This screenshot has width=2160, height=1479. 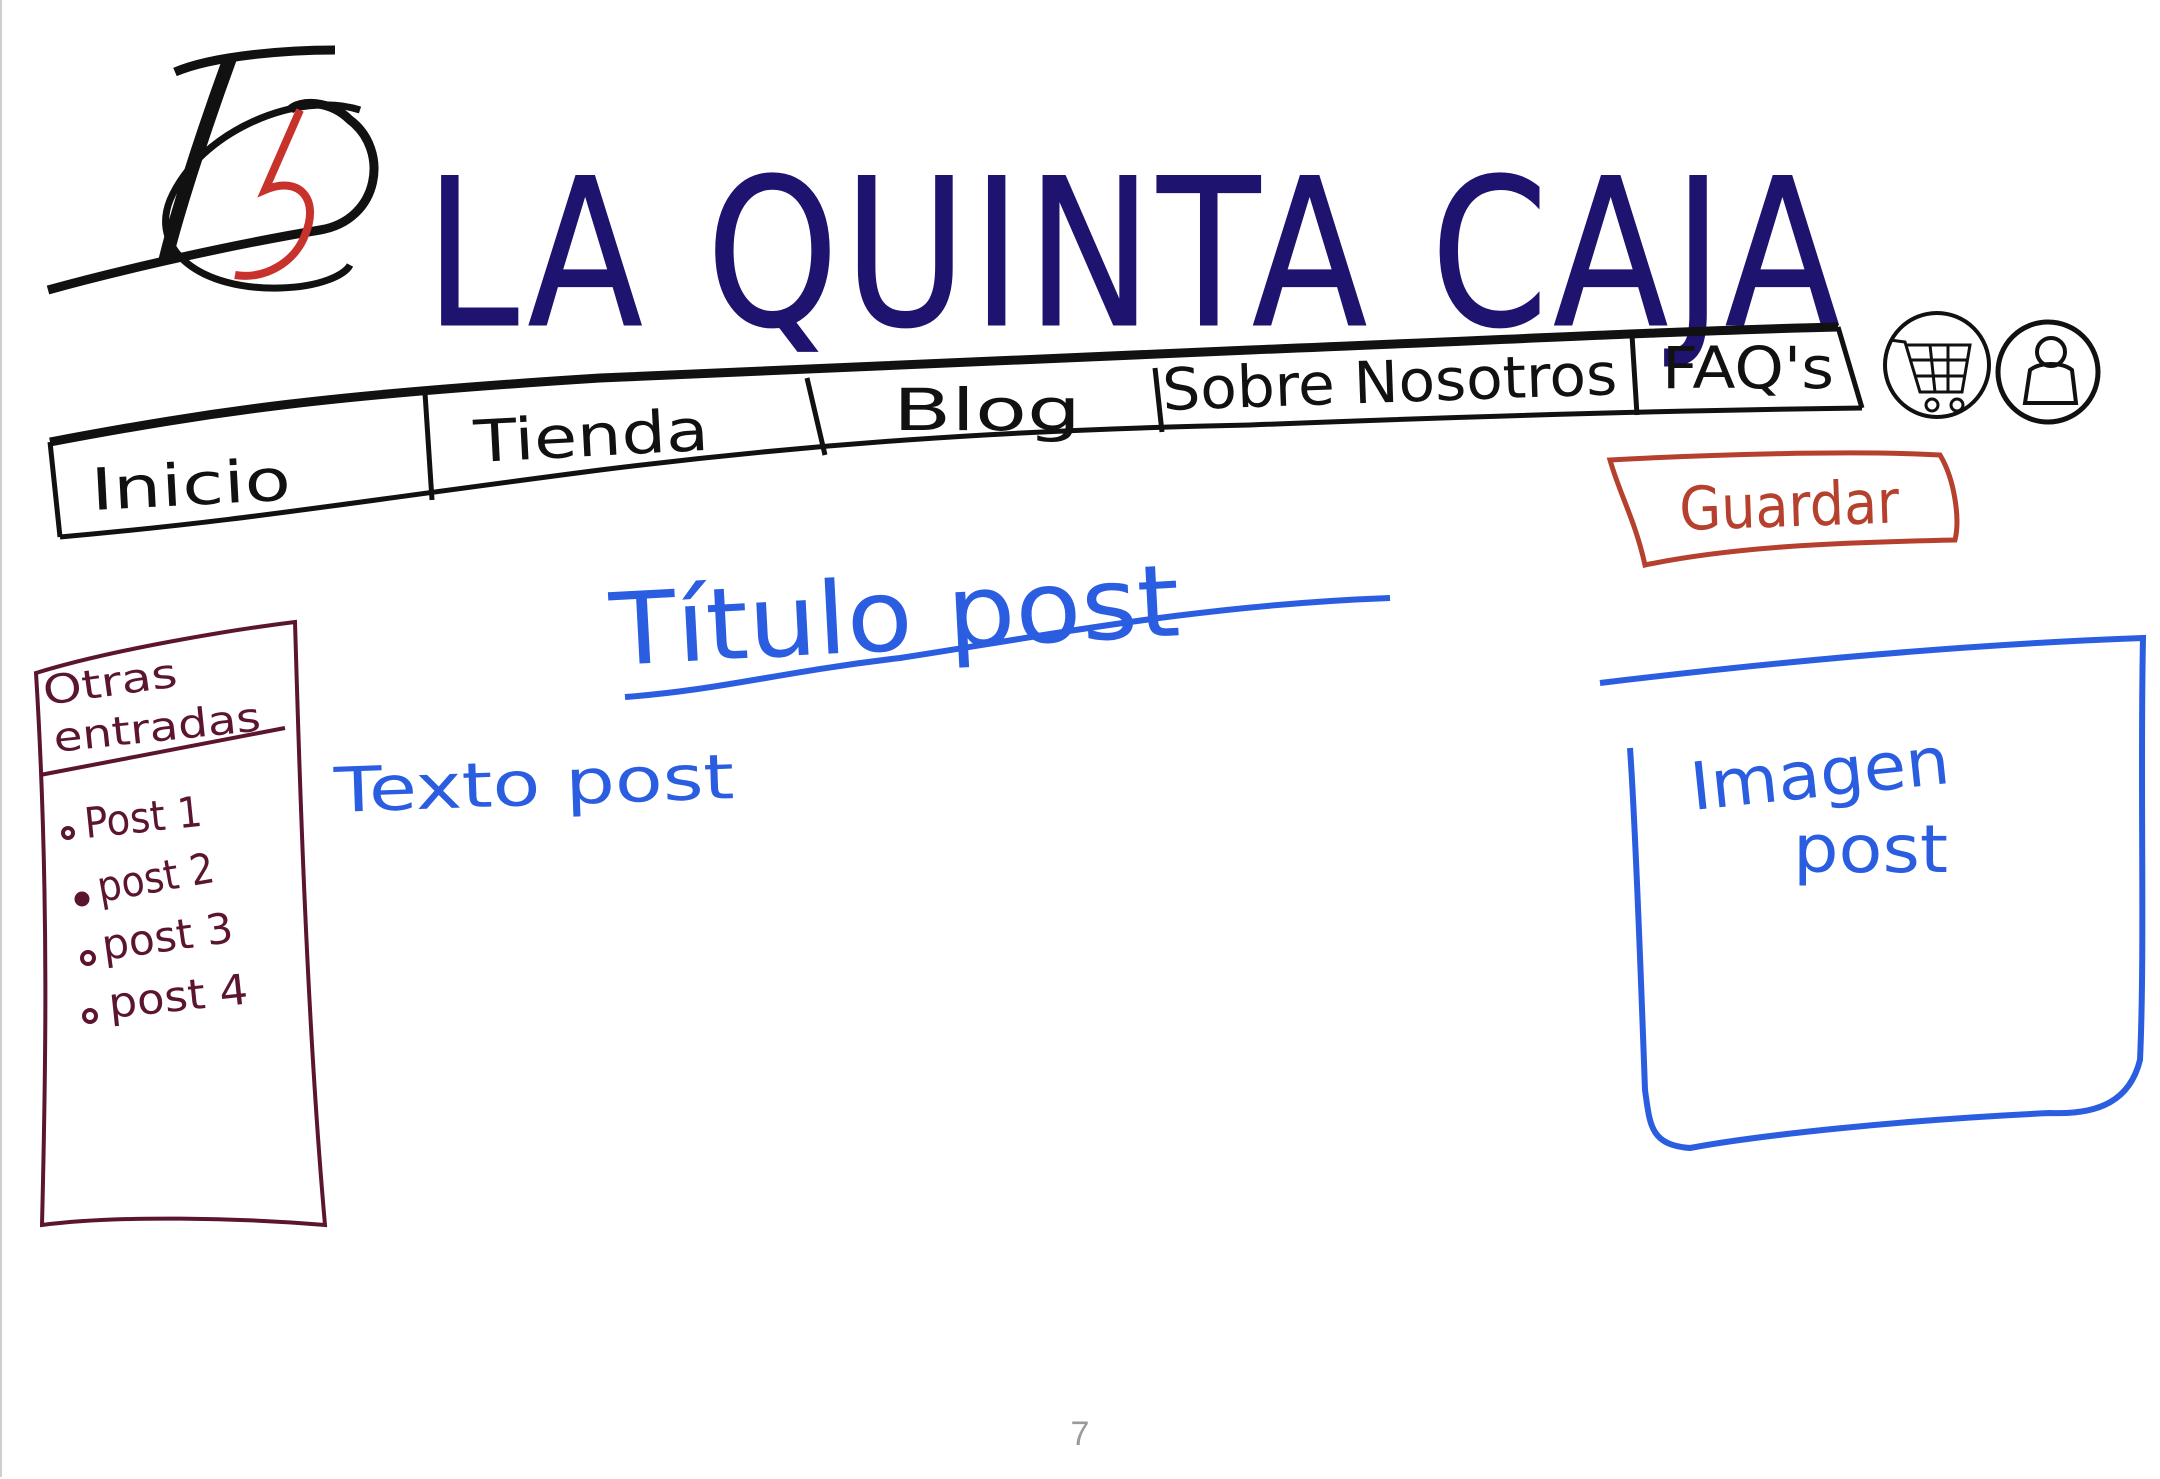 I want to click on save-button: Guardar, so click(x=1783, y=509).